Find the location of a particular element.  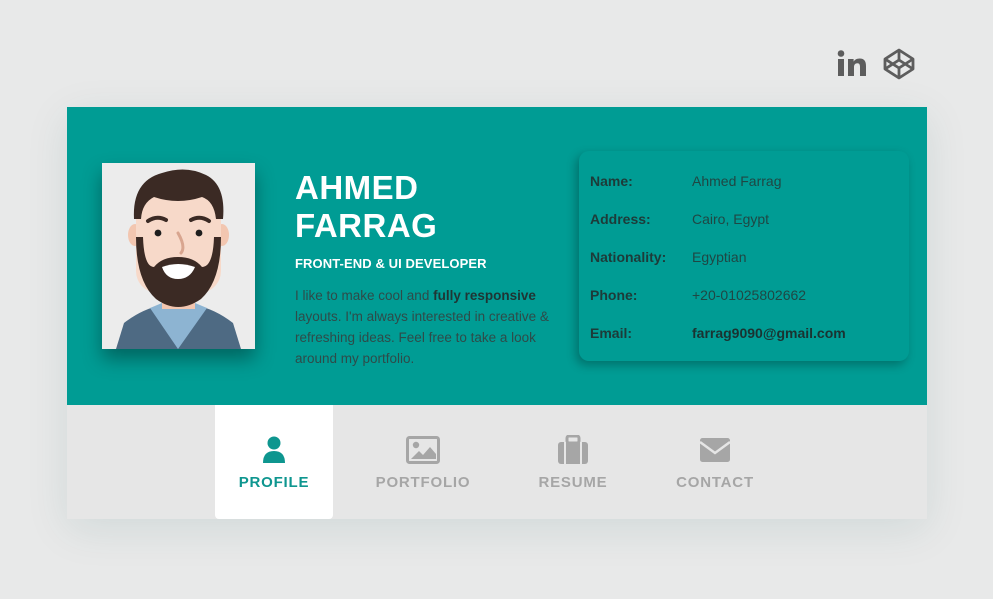

social-links is located at coordinates (876, 64).